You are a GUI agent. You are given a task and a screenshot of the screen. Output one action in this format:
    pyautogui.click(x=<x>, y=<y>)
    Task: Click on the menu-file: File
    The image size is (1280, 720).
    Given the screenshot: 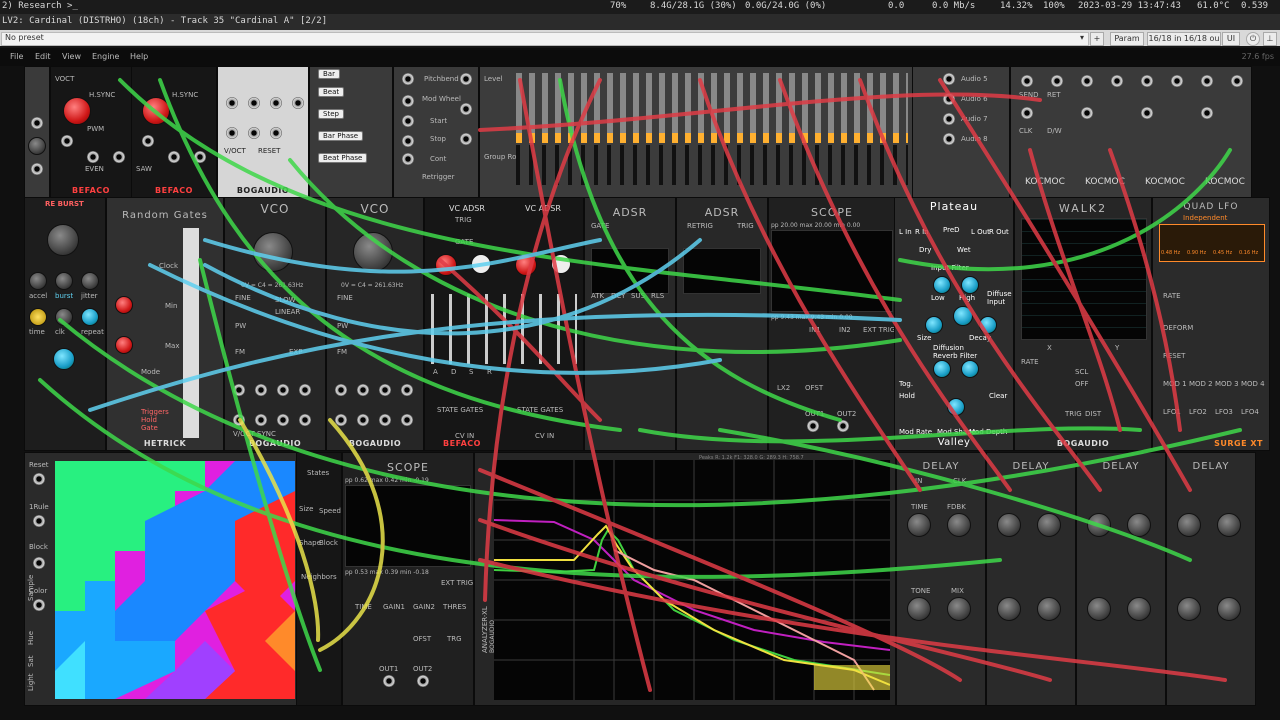 What is the action you would take?
    pyautogui.click(x=16, y=56)
    